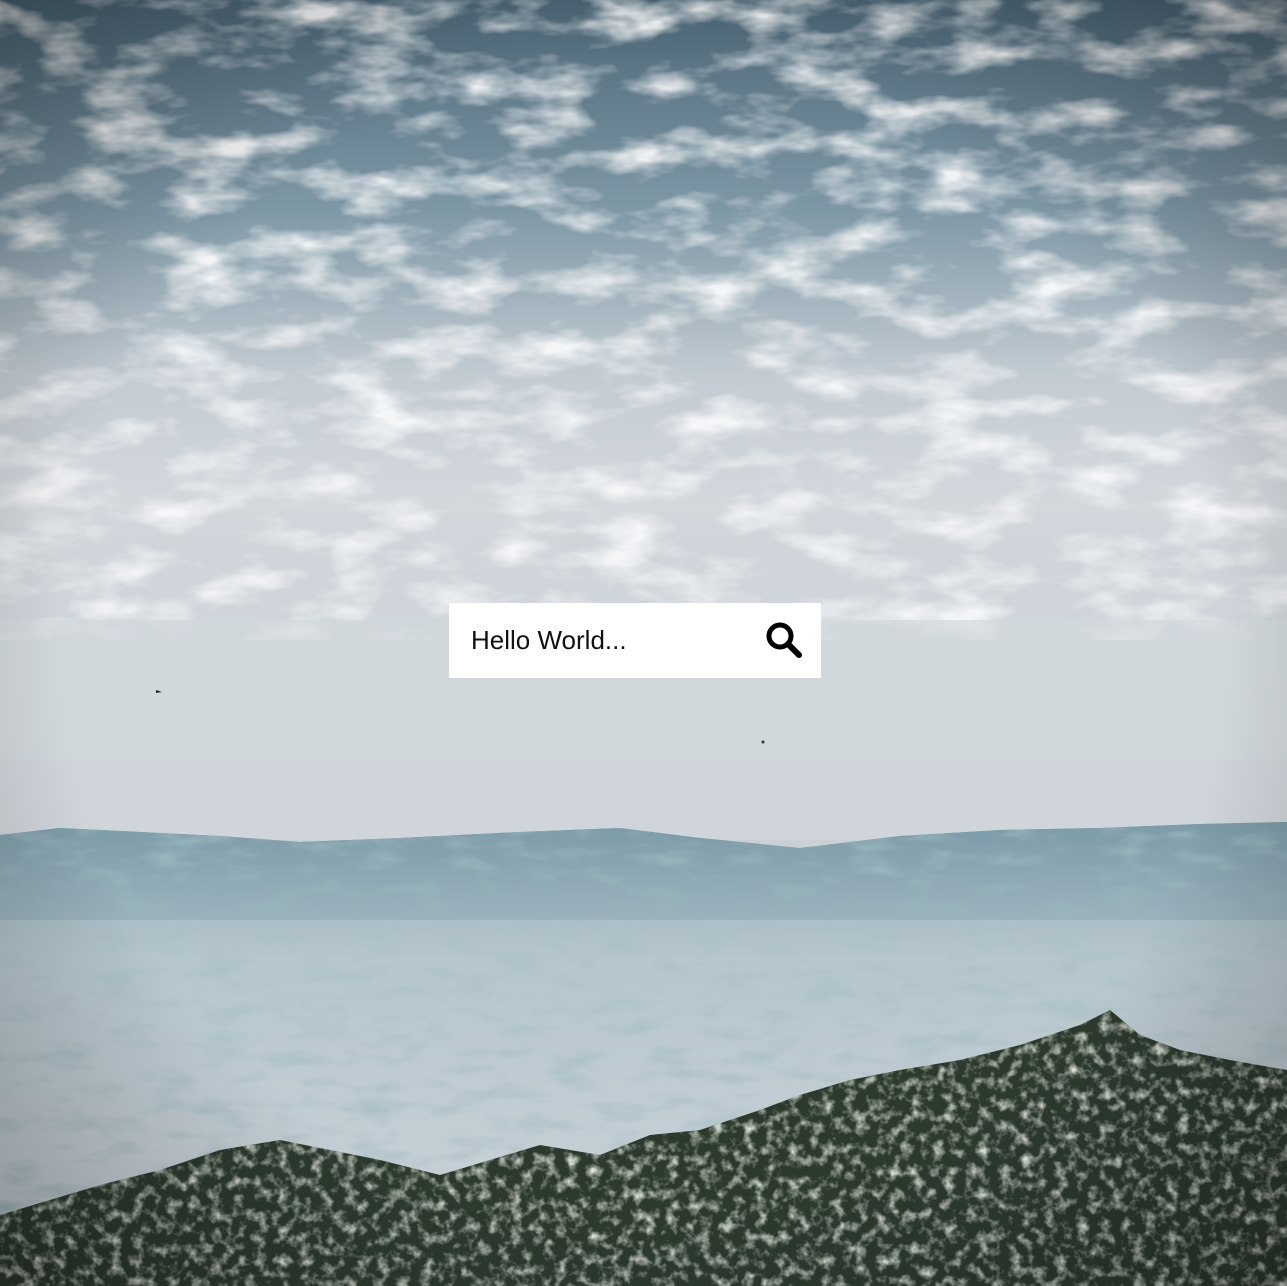 The height and width of the screenshot is (1286, 1287). I want to click on search-icon, so click(784, 640).